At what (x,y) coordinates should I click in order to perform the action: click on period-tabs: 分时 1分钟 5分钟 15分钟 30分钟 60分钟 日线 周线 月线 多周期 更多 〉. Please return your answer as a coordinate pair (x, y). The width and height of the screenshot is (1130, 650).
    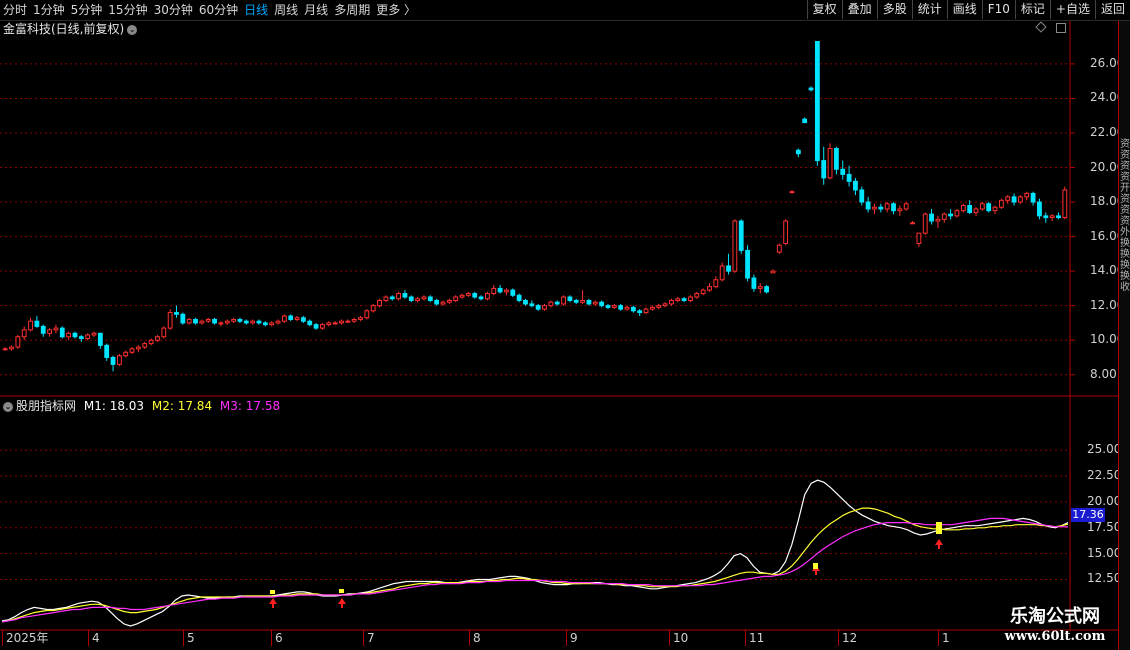
    Looking at the image, I should click on (209, 10).